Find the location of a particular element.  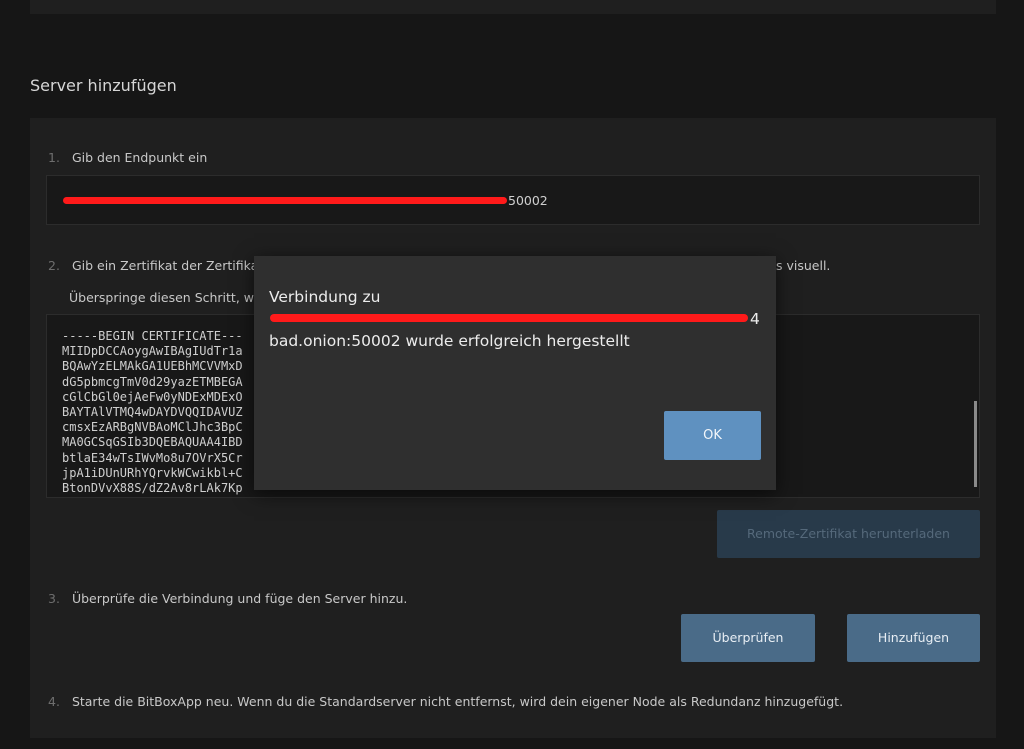

dialog-line-2-suffix: 4 is located at coordinates (755, 319).